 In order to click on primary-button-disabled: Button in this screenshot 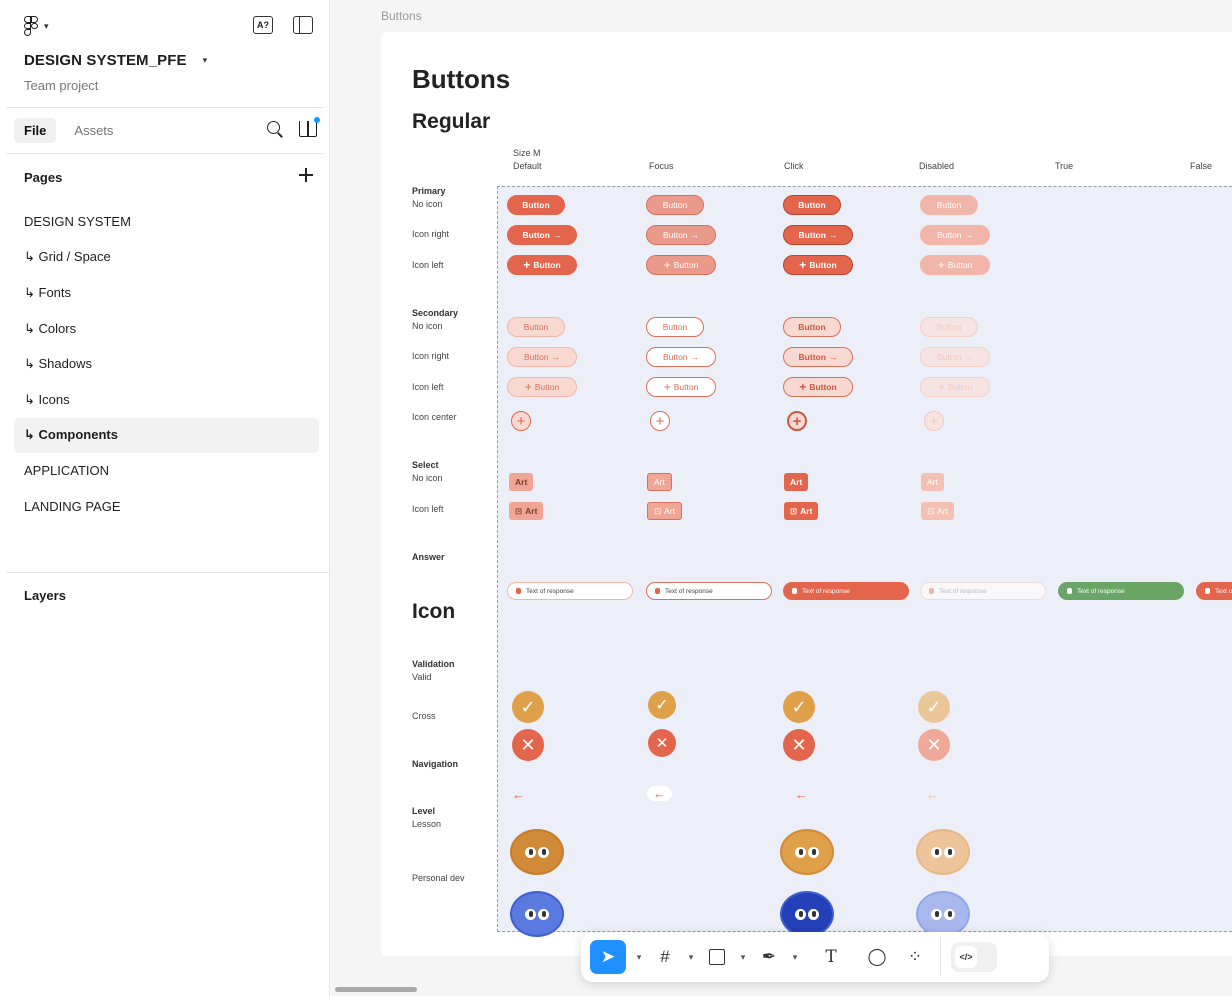, I will do `click(949, 205)`.